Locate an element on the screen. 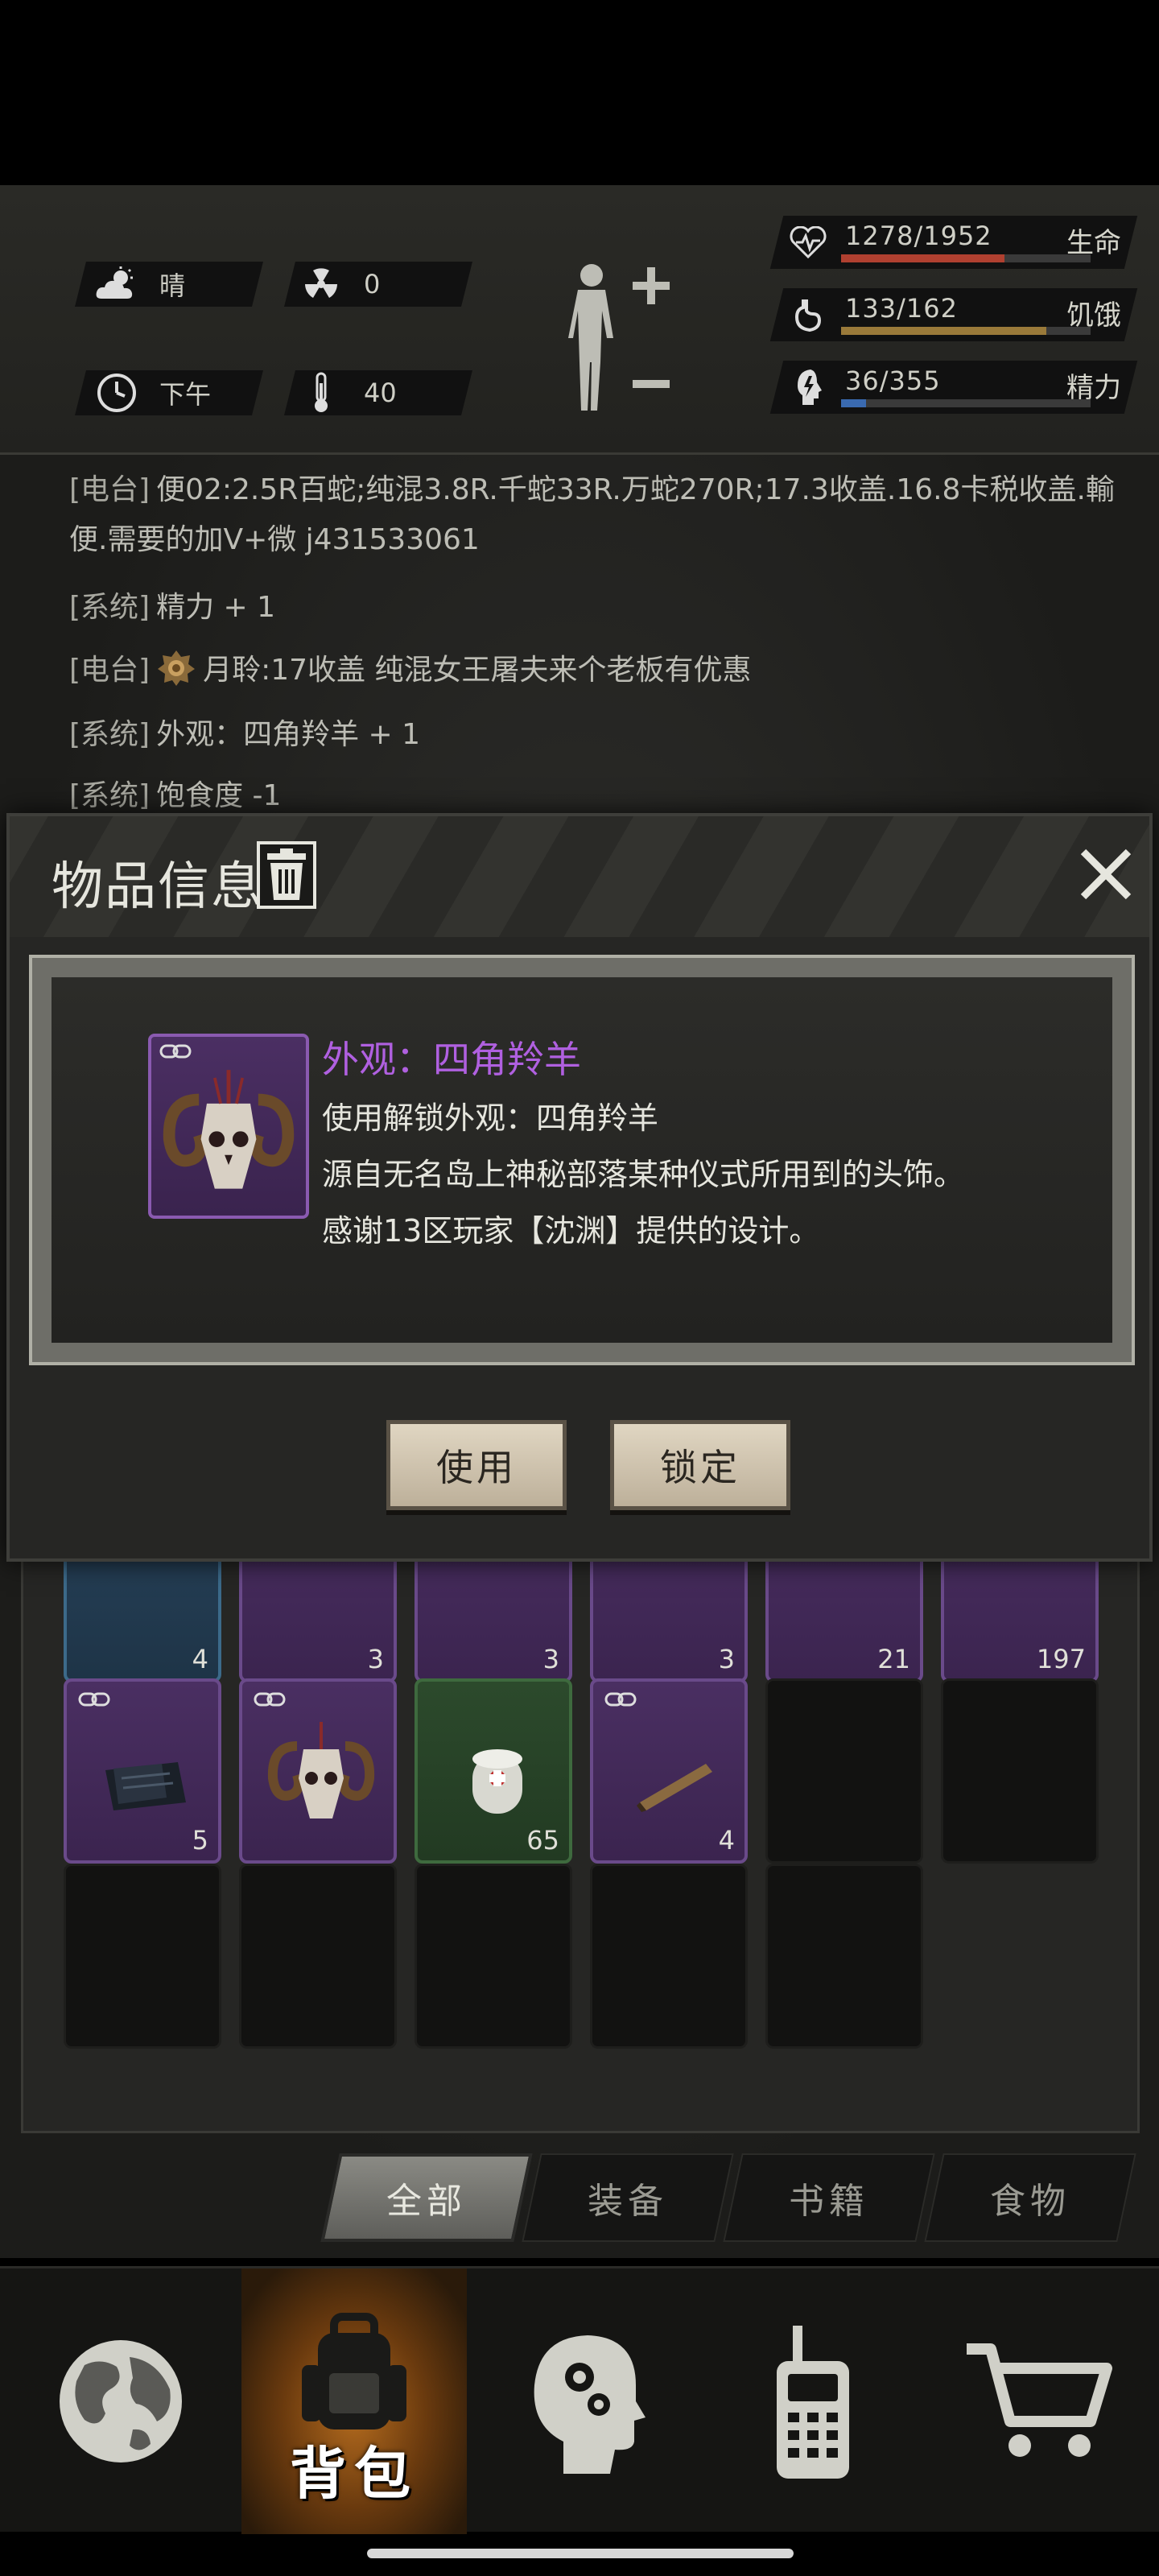 The height and width of the screenshot is (2576, 1159). inventory-slot: 65 is located at coordinates (493, 1771).